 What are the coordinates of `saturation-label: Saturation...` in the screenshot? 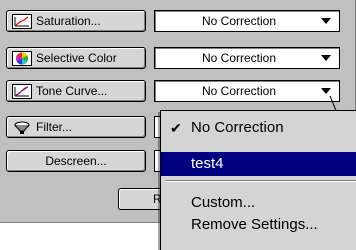 It's located at (68, 21).